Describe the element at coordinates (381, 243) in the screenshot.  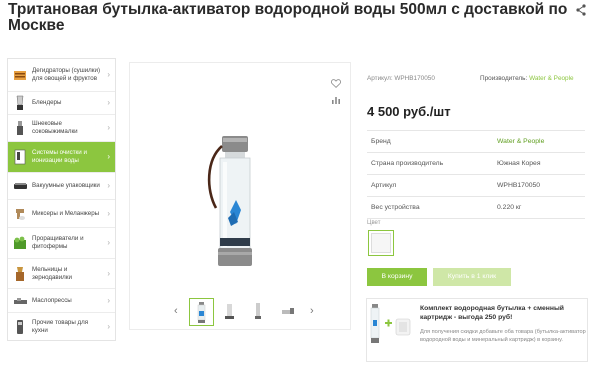
I see `color-swatch` at that location.